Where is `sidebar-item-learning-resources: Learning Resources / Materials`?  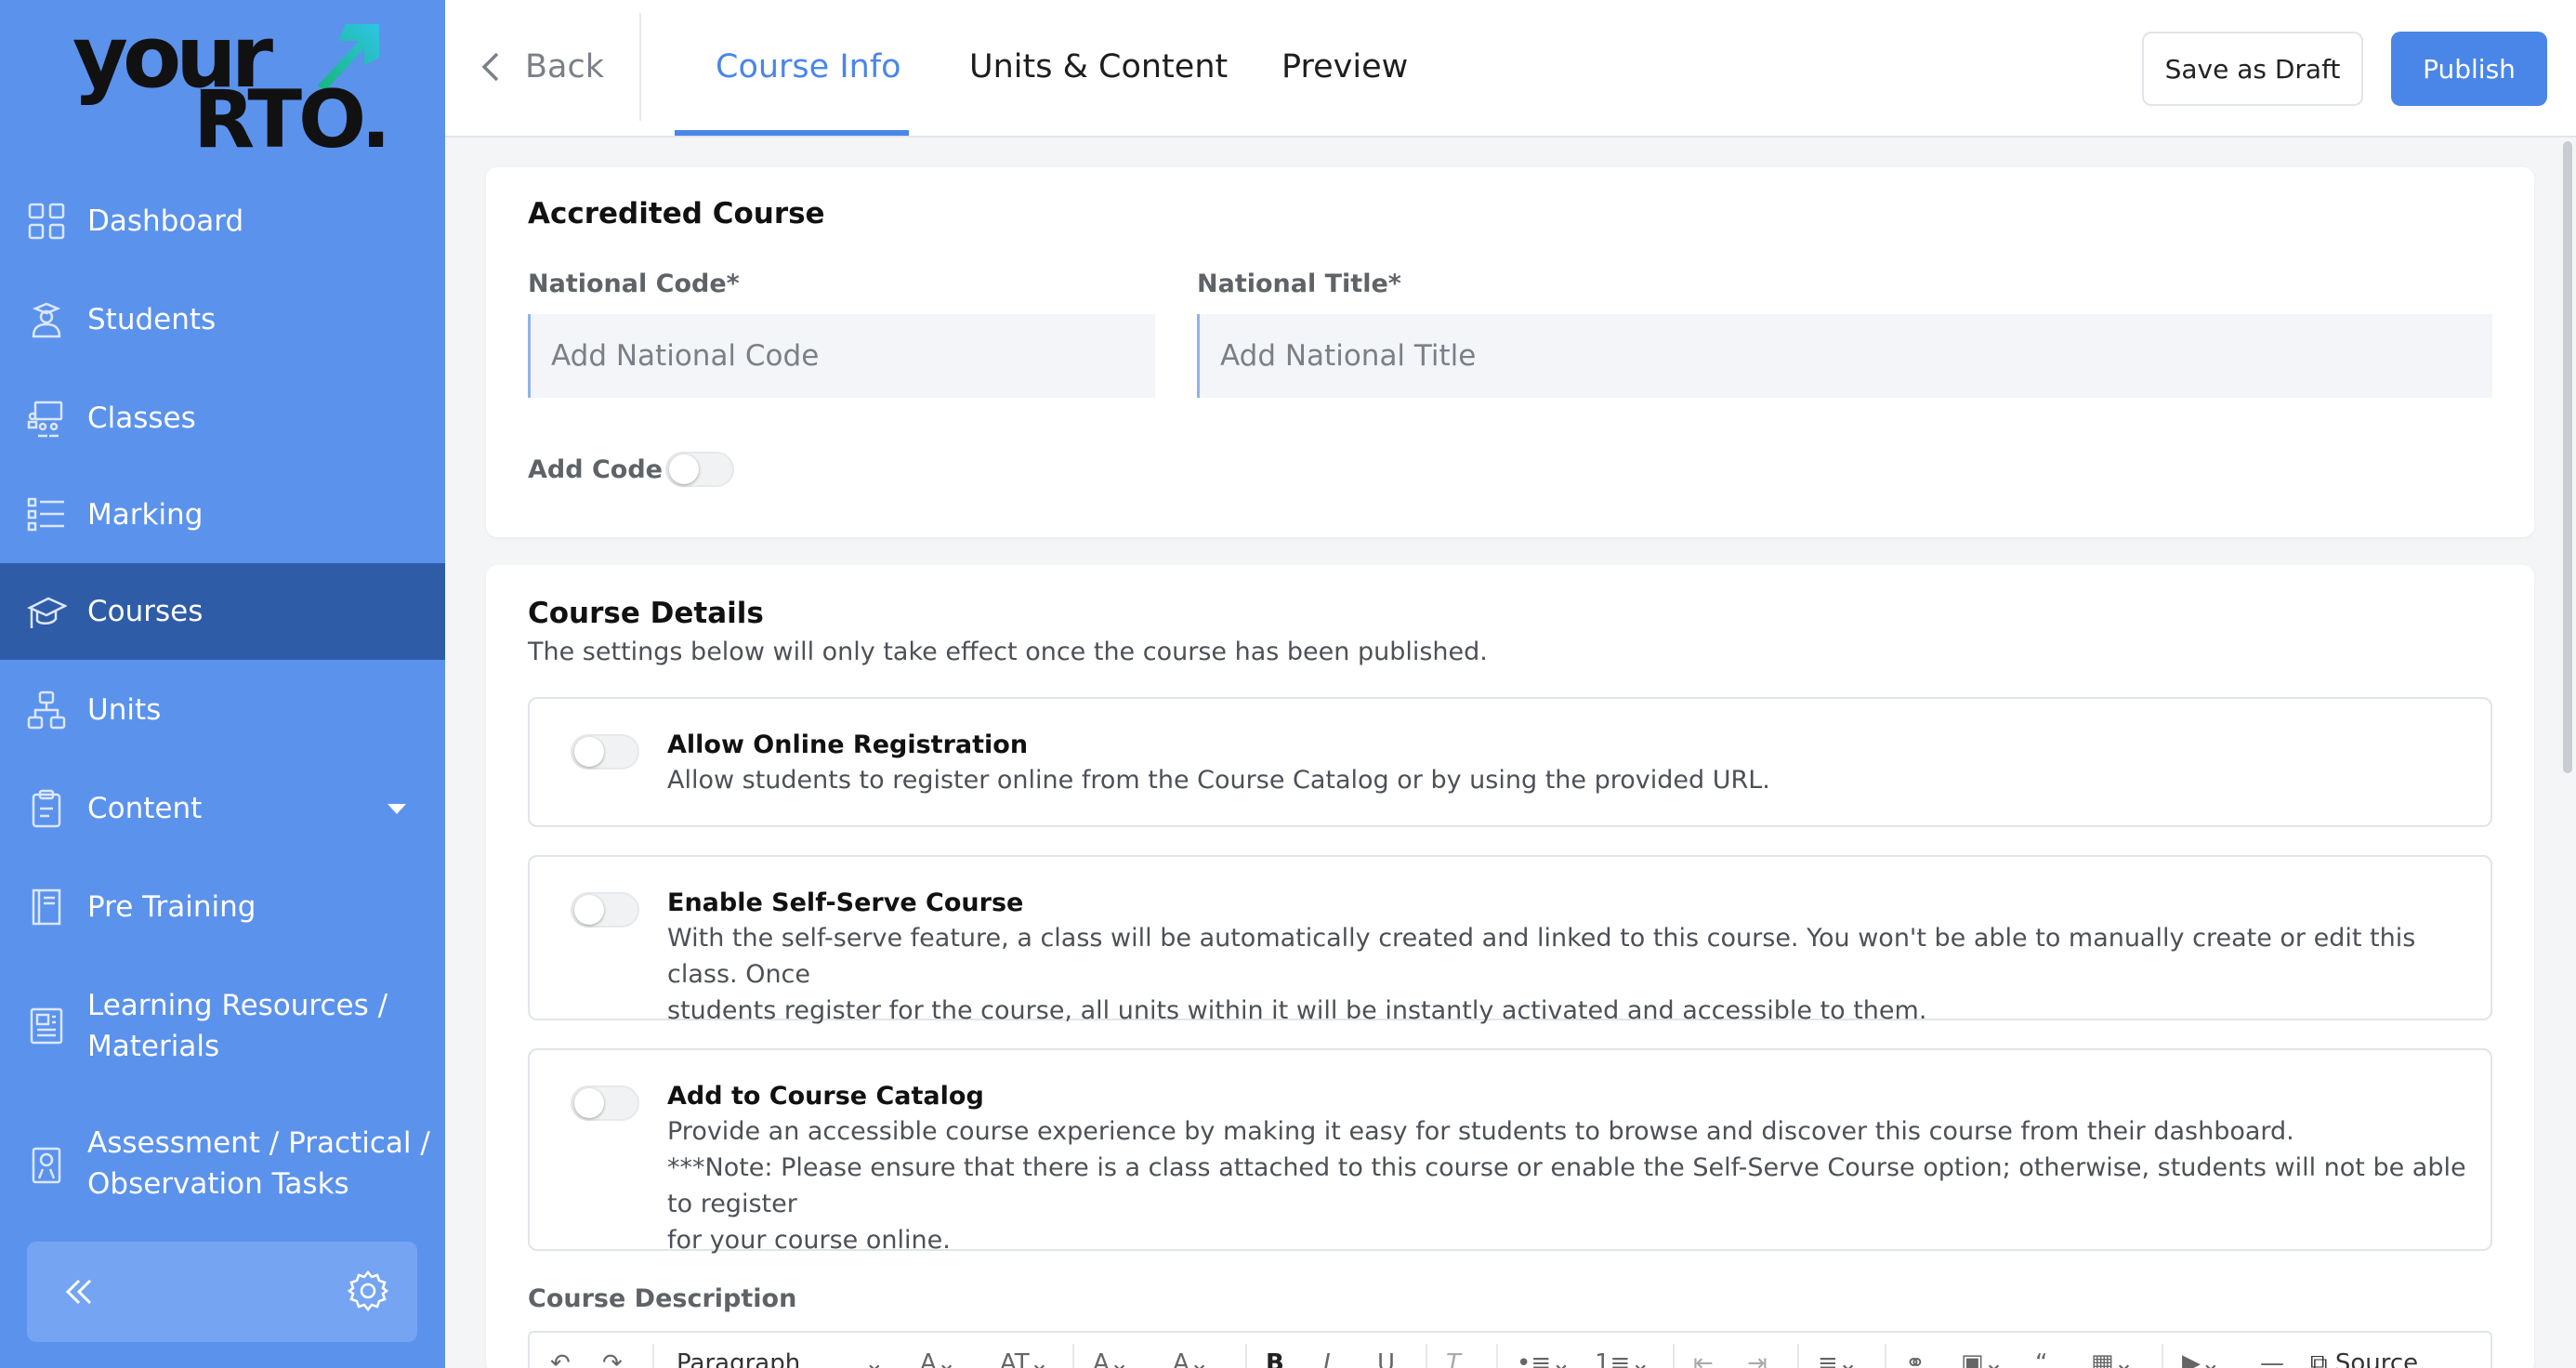
sidebar-item-learning-resources: Learning Resources / Materials is located at coordinates (222, 1026).